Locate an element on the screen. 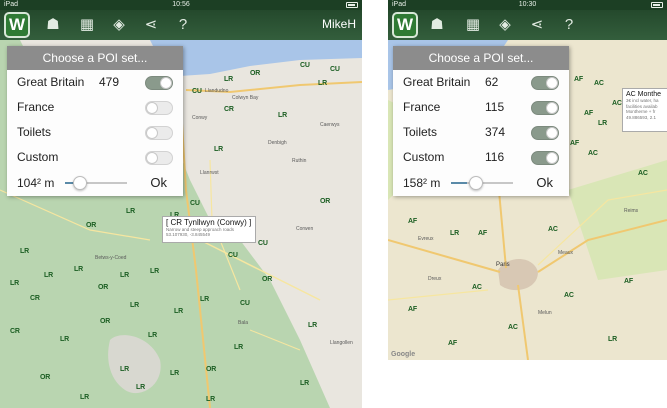  poi-set-row-toilets: Toilets 374 is located at coordinates (481, 132).